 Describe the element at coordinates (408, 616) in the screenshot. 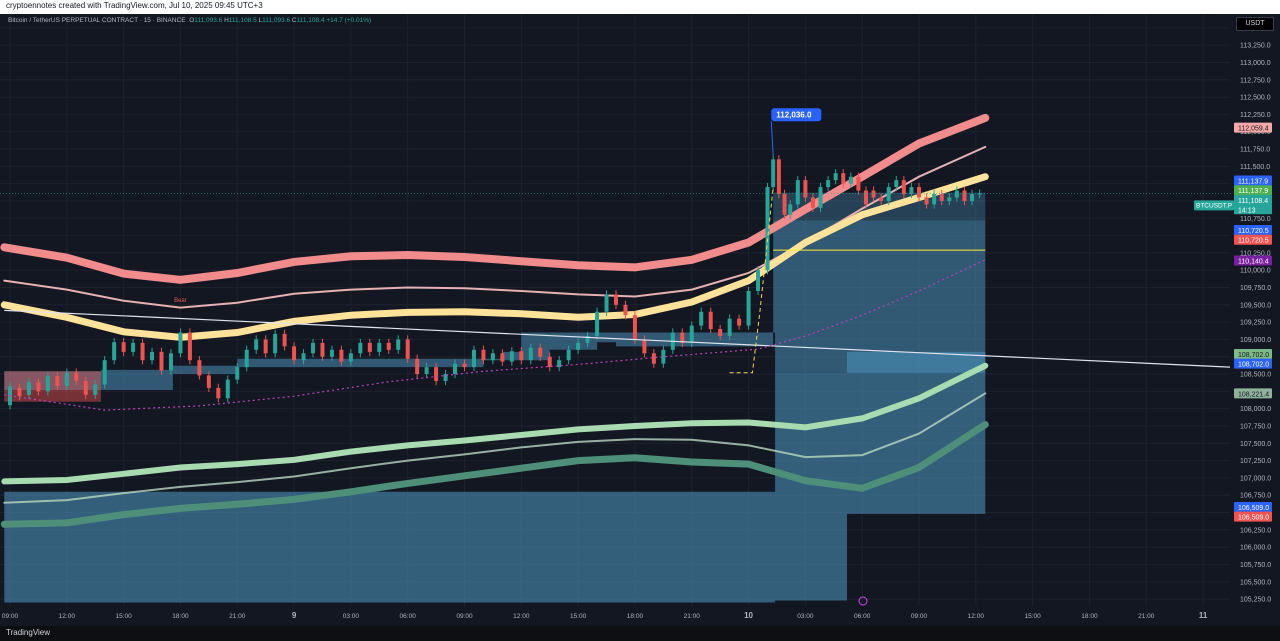

I see `x-tick-label: 06:00` at that location.